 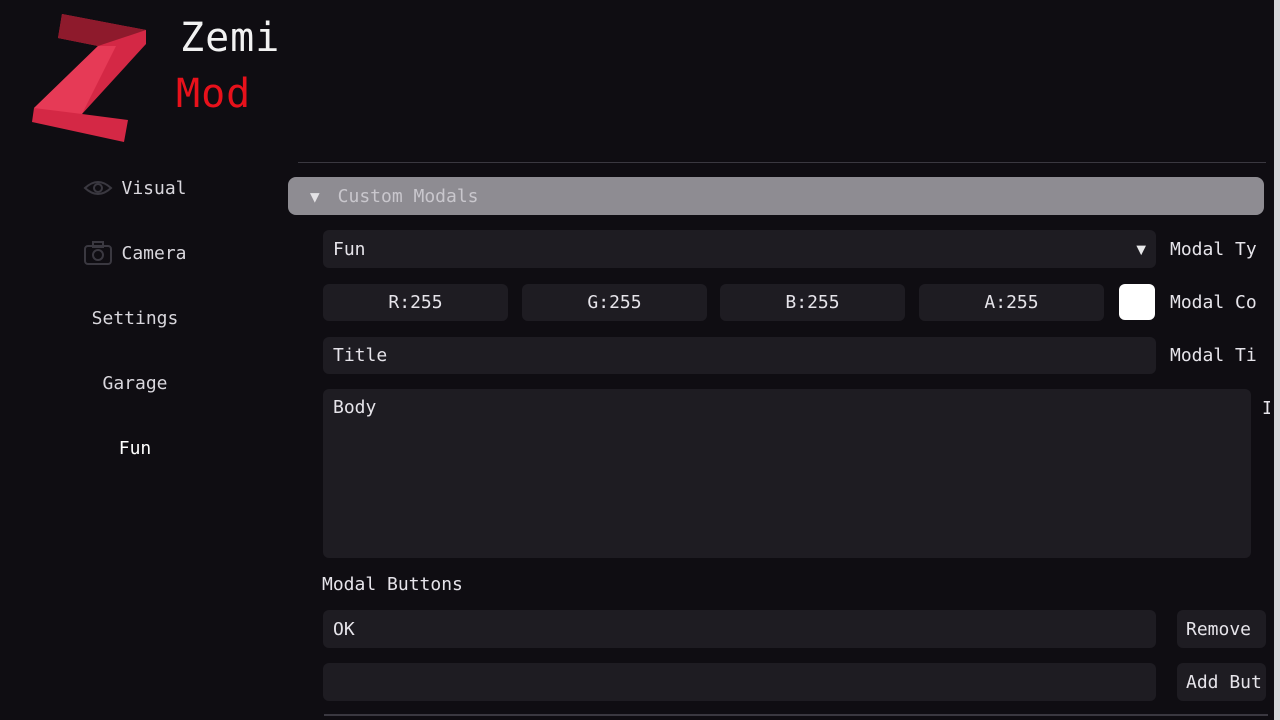 What do you see at coordinates (230, 38) in the screenshot?
I see `brand-name: Zemi` at bounding box center [230, 38].